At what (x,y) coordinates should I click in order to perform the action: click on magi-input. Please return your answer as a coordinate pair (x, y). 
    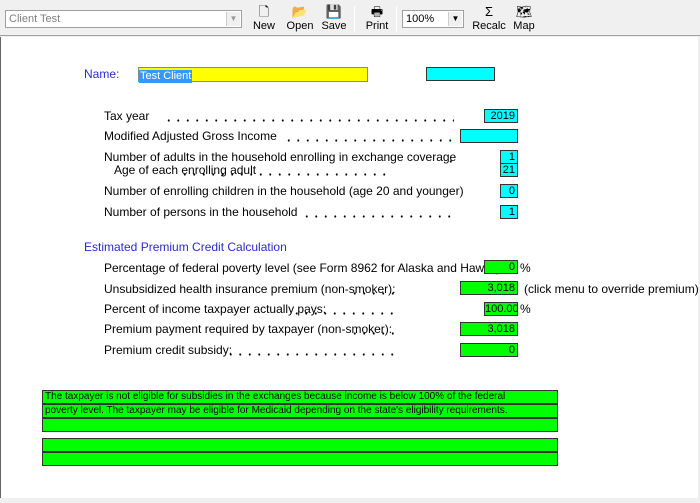
    Looking at the image, I should click on (489, 136).